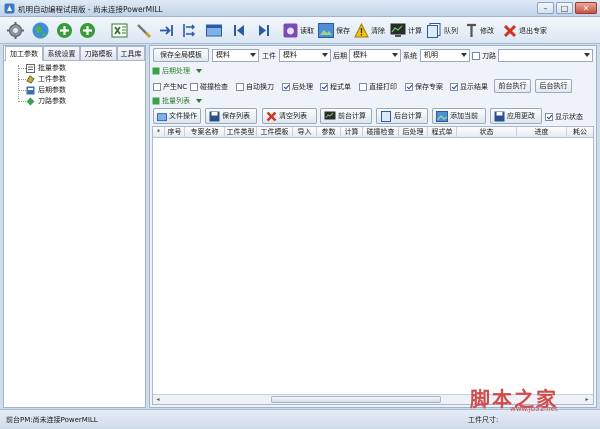  Describe the element at coordinates (545, 55) in the screenshot. I see `toolpath-combo` at that location.